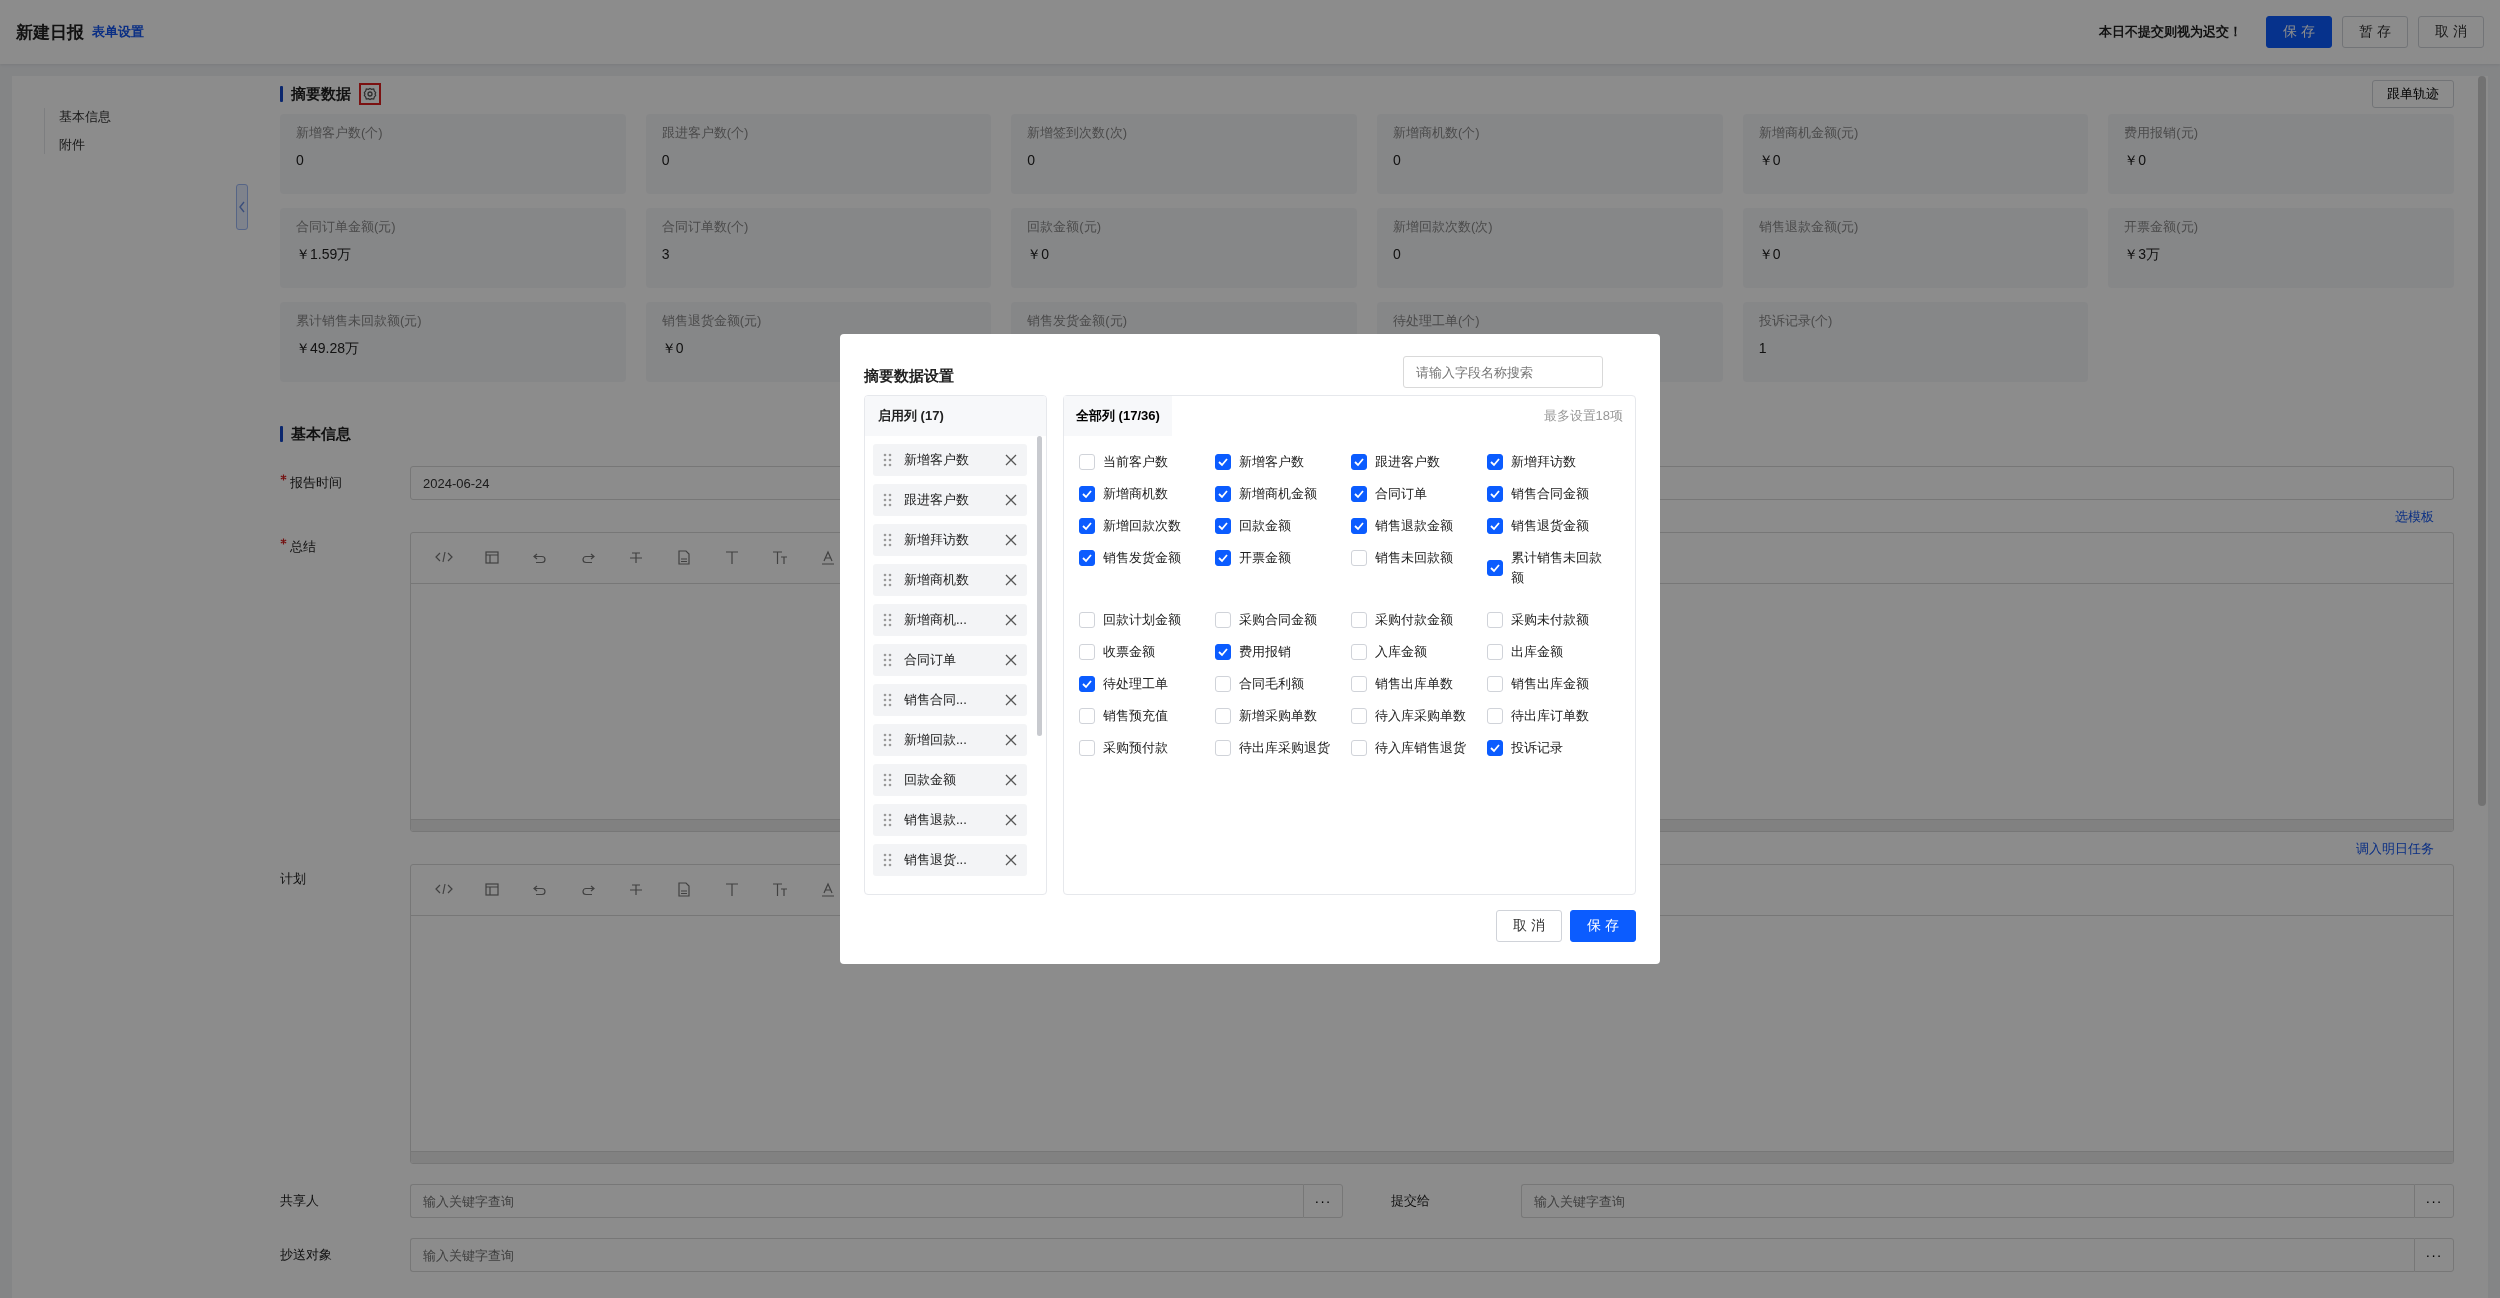 This screenshot has width=2500, height=1298. What do you see at coordinates (2161, 227) in the screenshot?
I see `card-label: 开票金额(元)` at bounding box center [2161, 227].